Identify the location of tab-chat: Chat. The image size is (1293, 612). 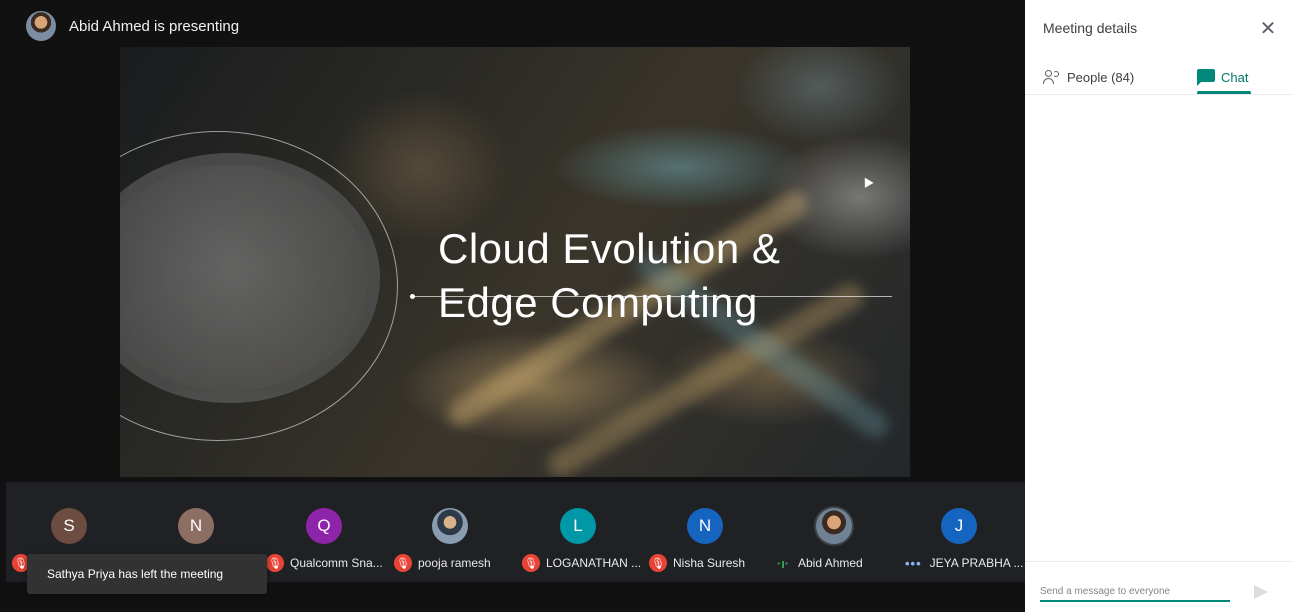
(1222, 77).